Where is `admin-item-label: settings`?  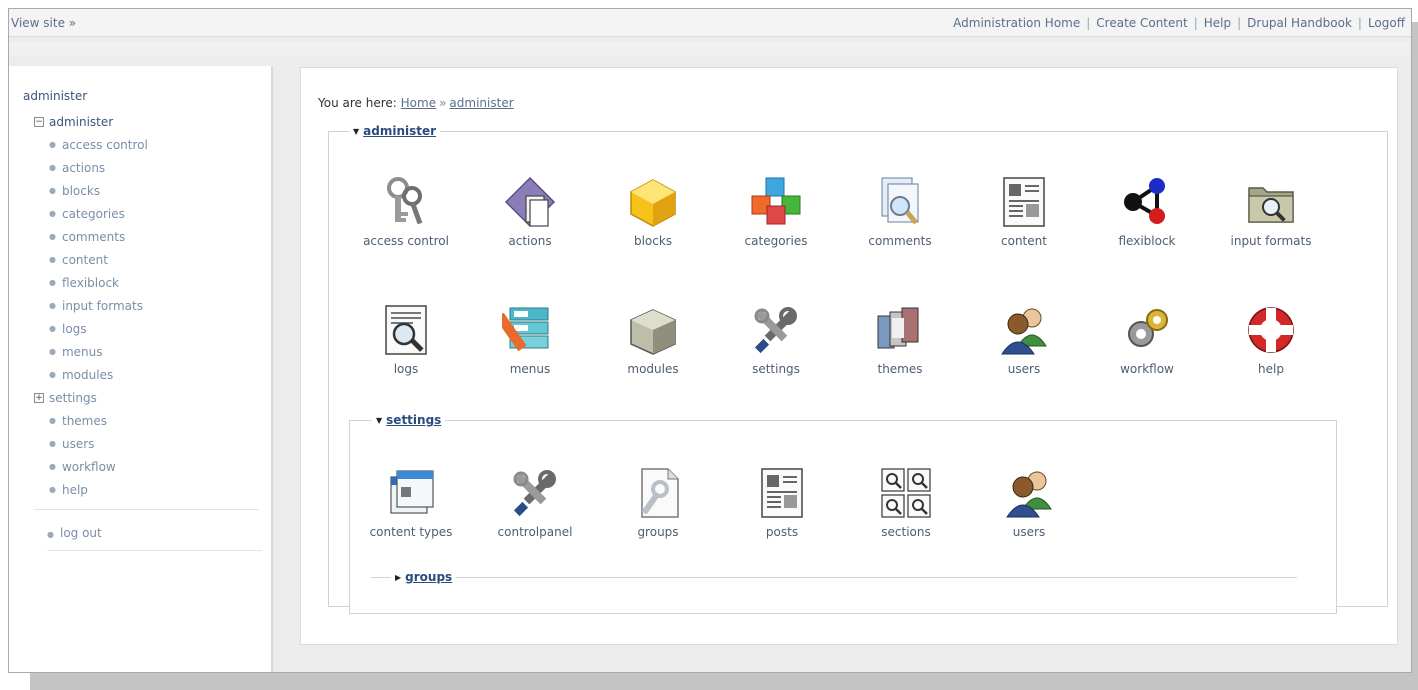
admin-item-label: settings is located at coordinates (776, 369).